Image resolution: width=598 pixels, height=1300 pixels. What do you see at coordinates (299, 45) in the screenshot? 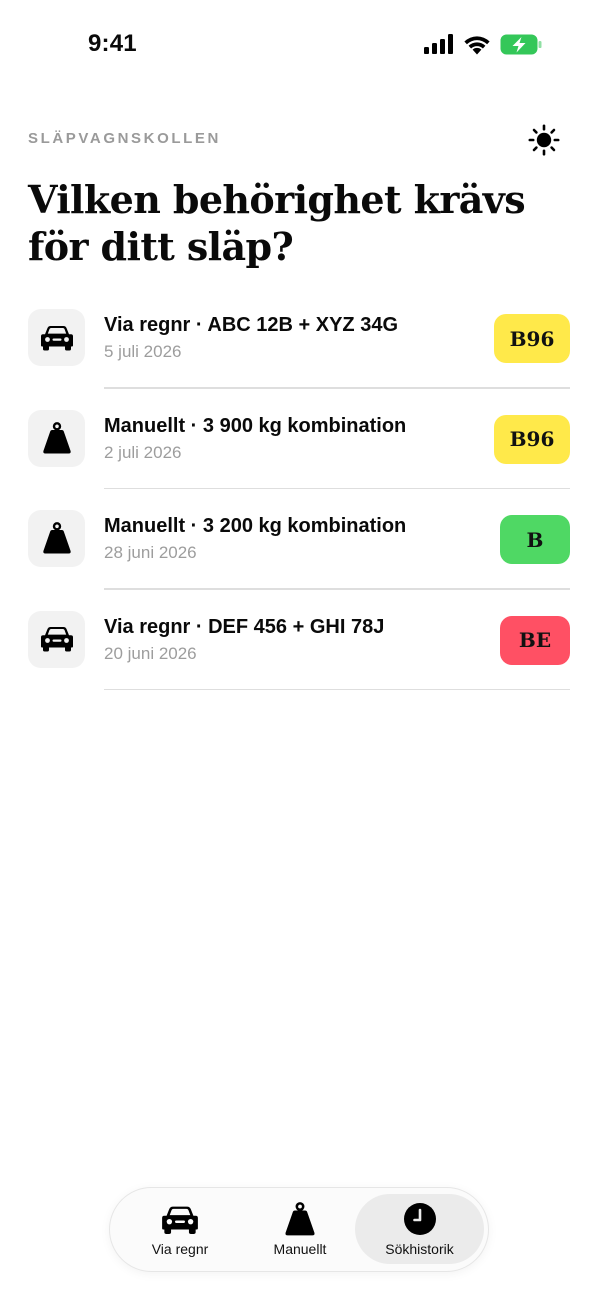
I see `status-bar: 9:41` at bounding box center [299, 45].